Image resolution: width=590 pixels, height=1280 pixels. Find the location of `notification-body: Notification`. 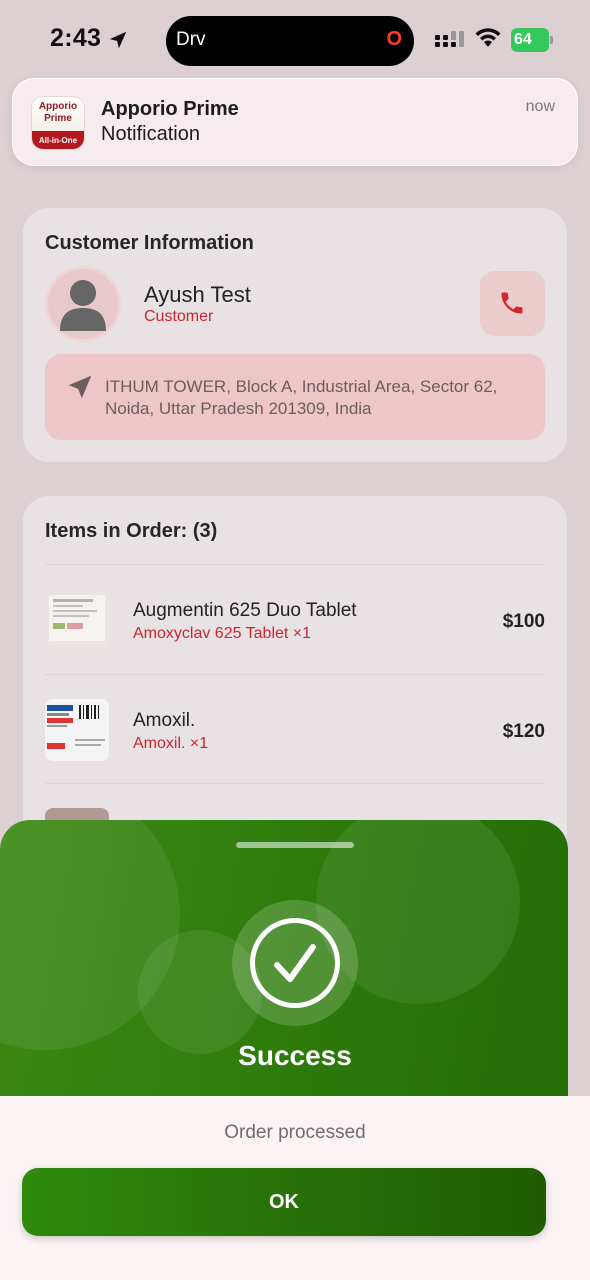

notification-body: Notification is located at coordinates (150, 134).